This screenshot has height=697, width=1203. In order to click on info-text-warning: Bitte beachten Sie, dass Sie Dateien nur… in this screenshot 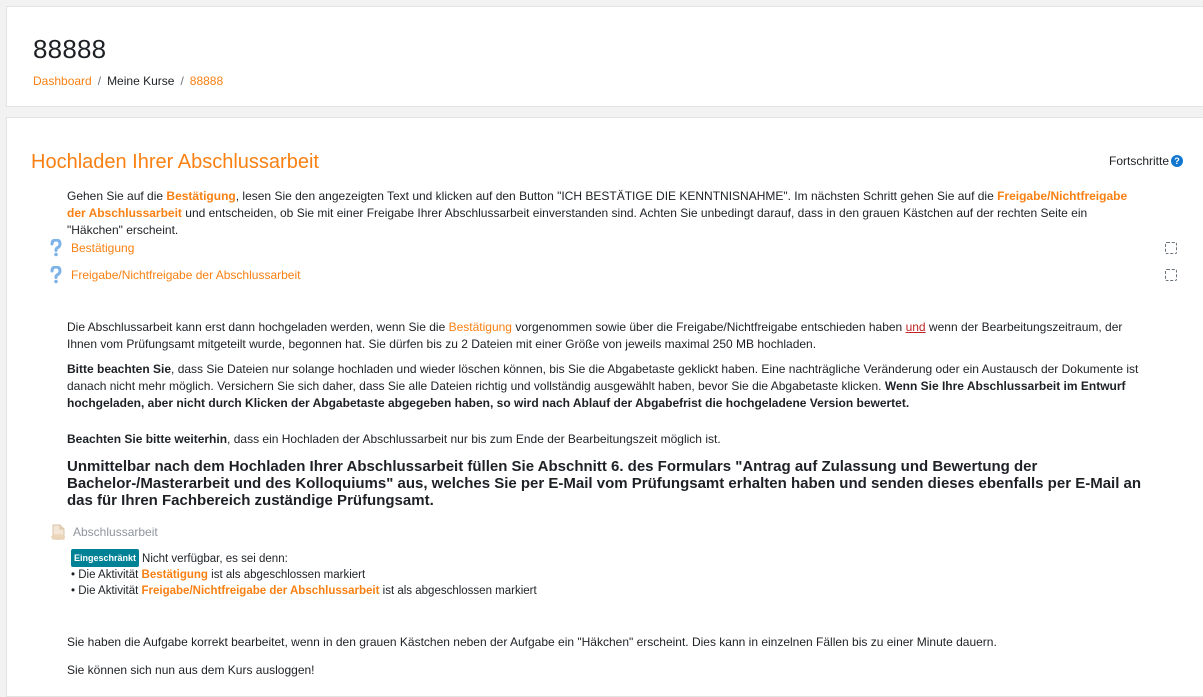, I will do `click(604, 386)`.